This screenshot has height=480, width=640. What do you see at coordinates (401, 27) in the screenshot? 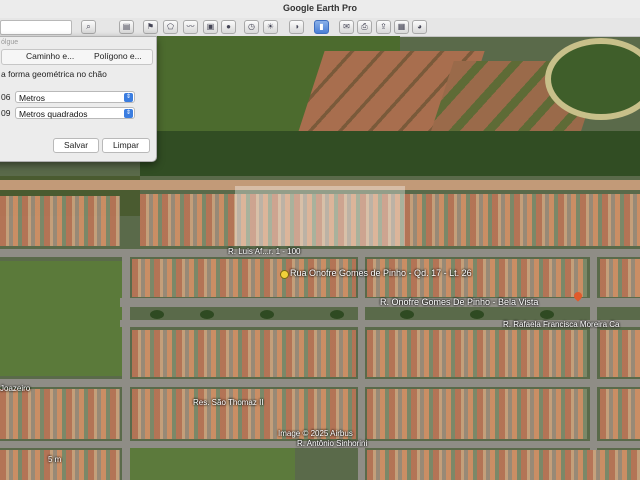
I see `map-icon: ▦` at bounding box center [401, 27].